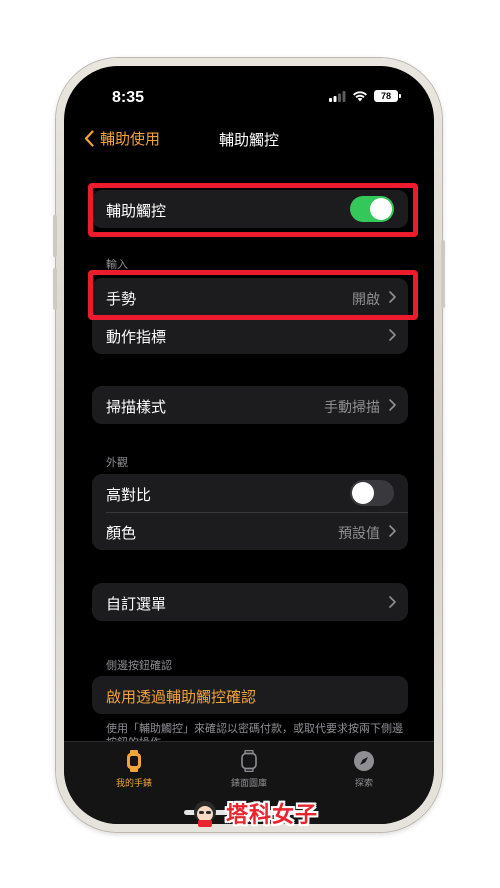  What do you see at coordinates (272, 815) in the screenshot?
I see `watermark-text: 塔科女子` at bounding box center [272, 815].